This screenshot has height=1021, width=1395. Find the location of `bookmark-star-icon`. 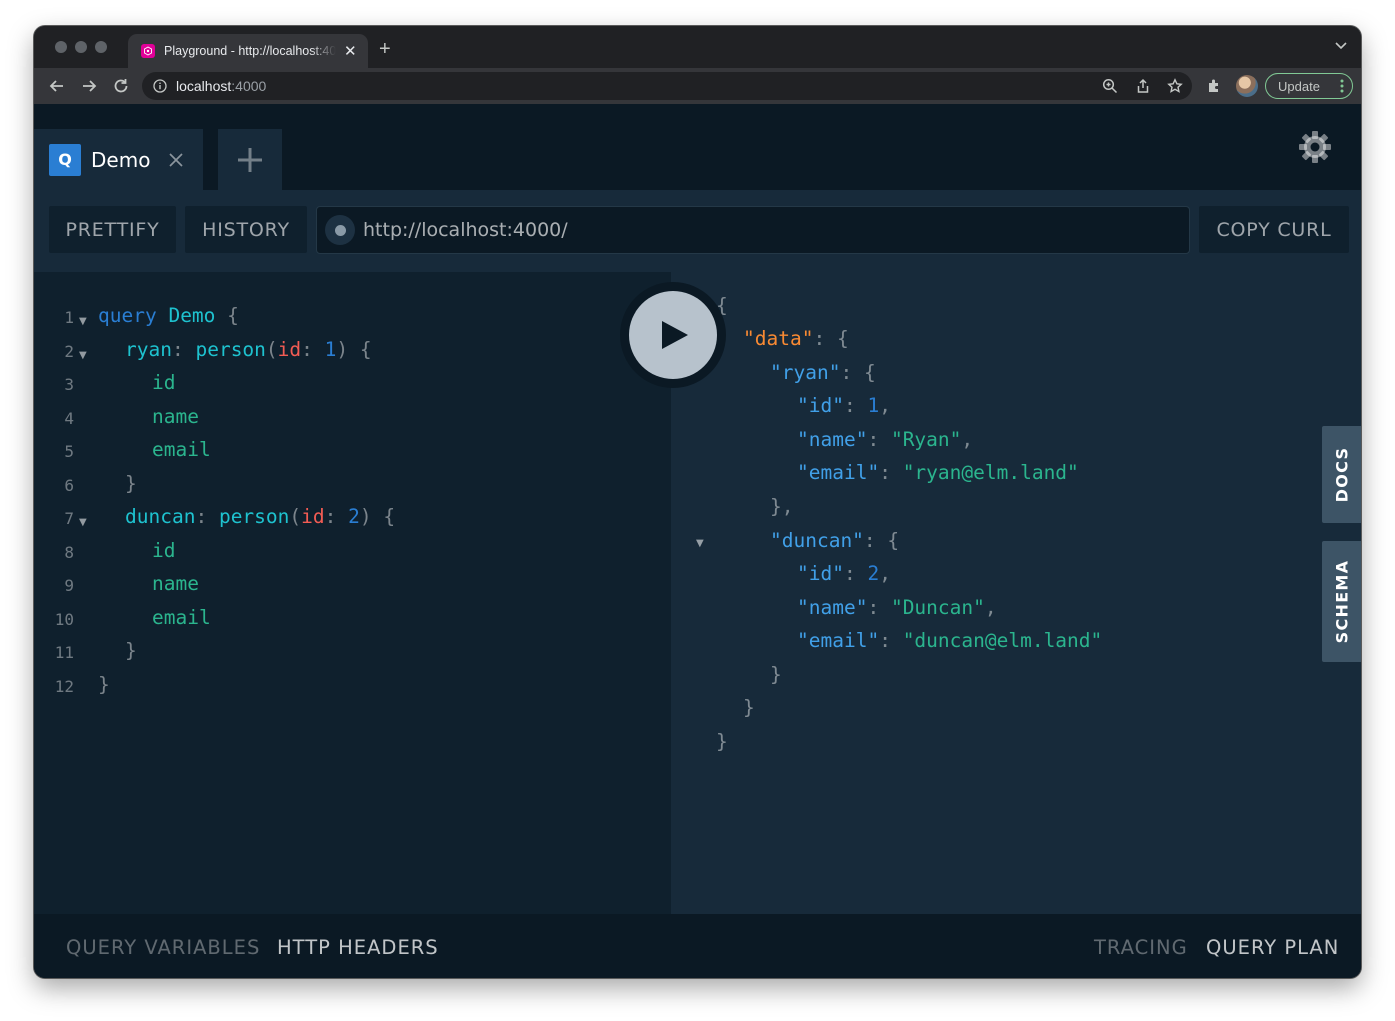

bookmark-star-icon is located at coordinates (1175, 86).